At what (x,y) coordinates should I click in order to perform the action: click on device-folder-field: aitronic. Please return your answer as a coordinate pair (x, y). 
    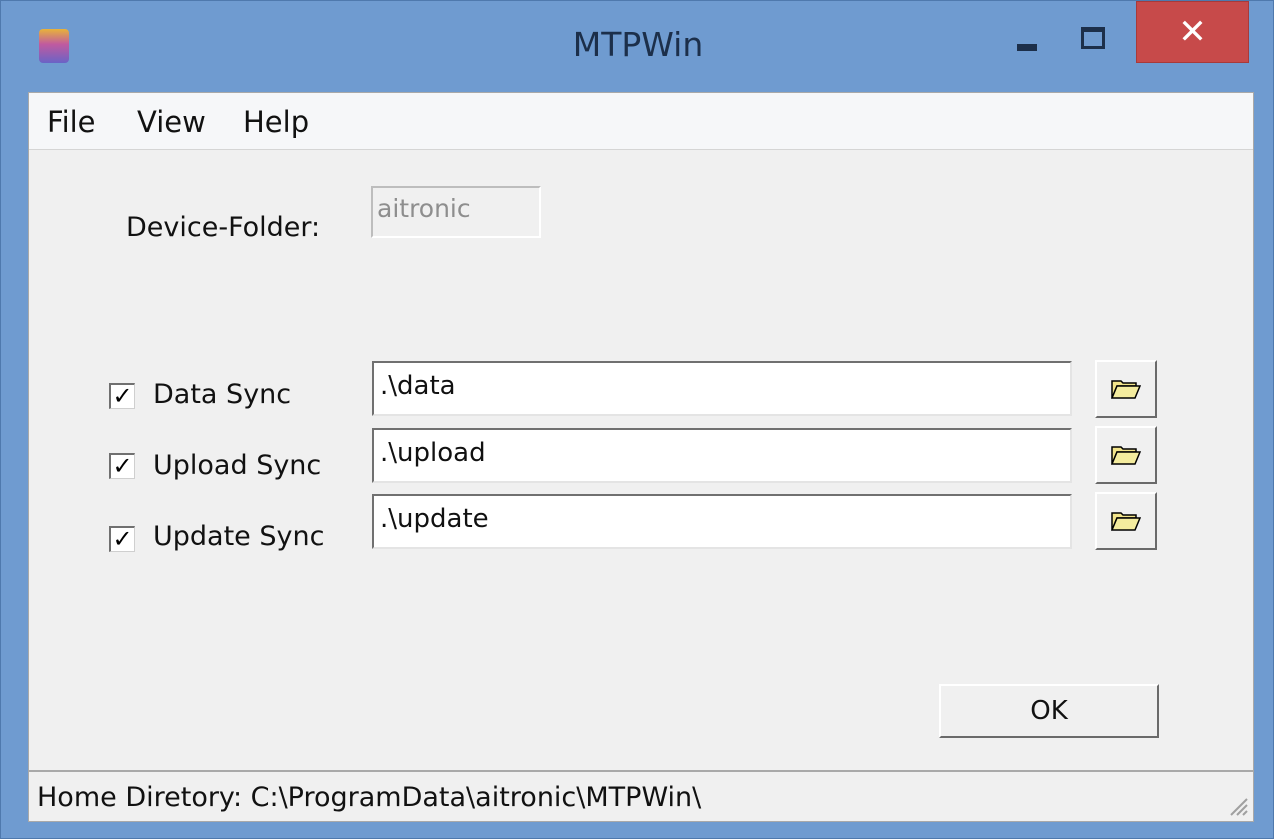
    Looking at the image, I should click on (456, 212).